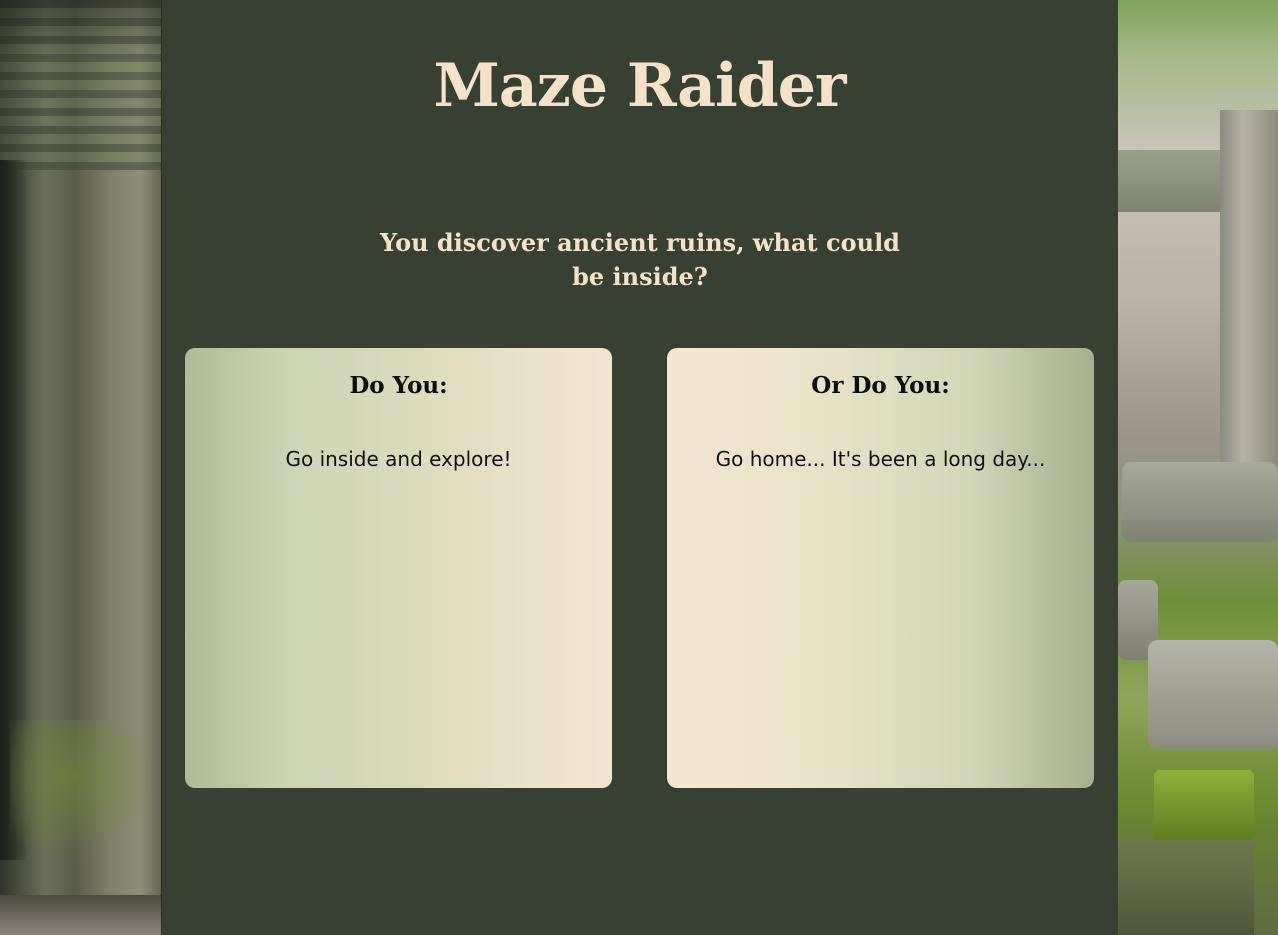 This screenshot has width=1278, height=935. What do you see at coordinates (398, 459) in the screenshot?
I see `choice-text: Go inside and explore!` at bounding box center [398, 459].